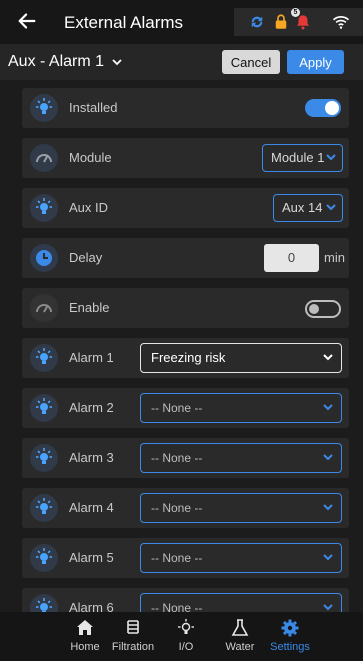  Describe the element at coordinates (91, 557) in the screenshot. I see `alarm-label: Alarm 5` at that location.